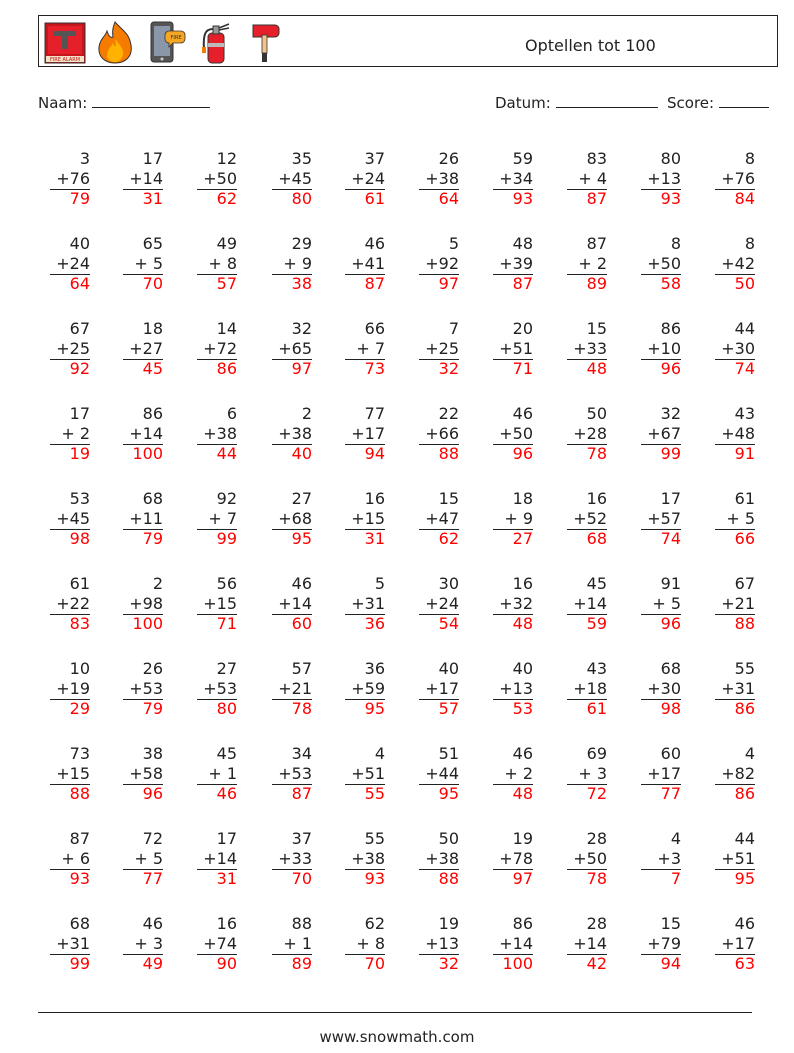 This screenshot has width=794, height=1053. Describe the element at coordinates (79, 583) in the screenshot. I see `addend-top: 61` at that location.